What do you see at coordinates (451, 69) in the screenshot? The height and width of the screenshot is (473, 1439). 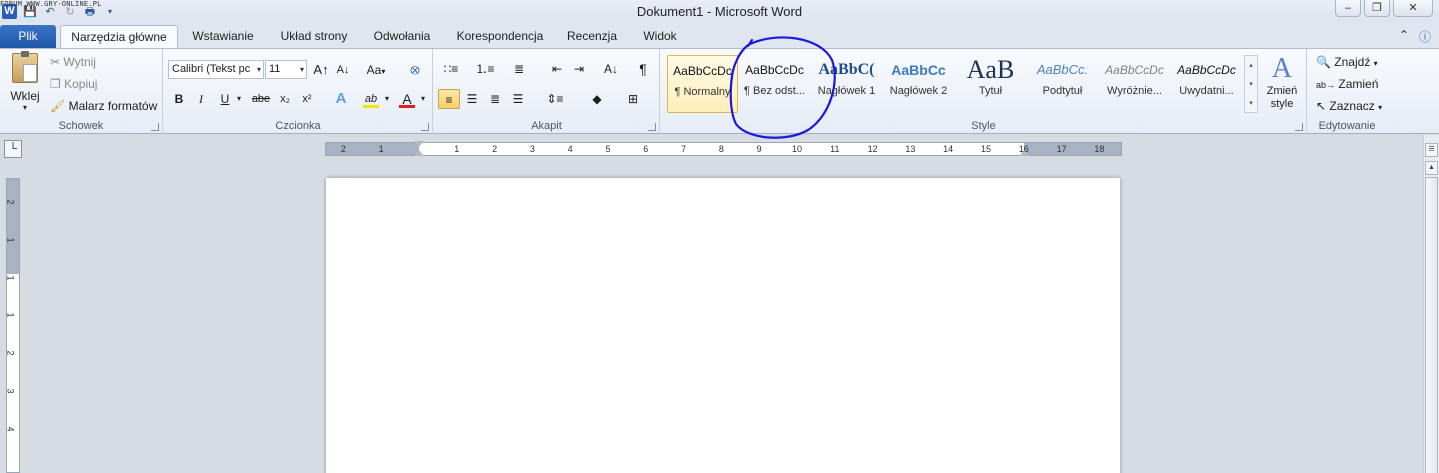 I see `bullets-button: ∷≡` at bounding box center [451, 69].